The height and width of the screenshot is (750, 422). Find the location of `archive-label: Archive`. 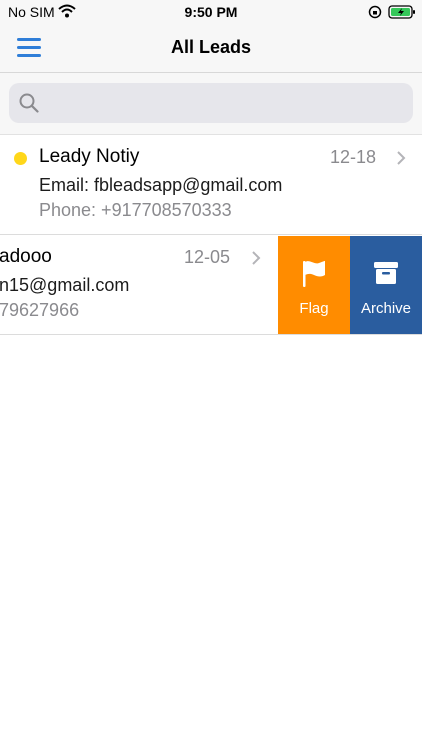

archive-label: Archive is located at coordinates (386, 308).